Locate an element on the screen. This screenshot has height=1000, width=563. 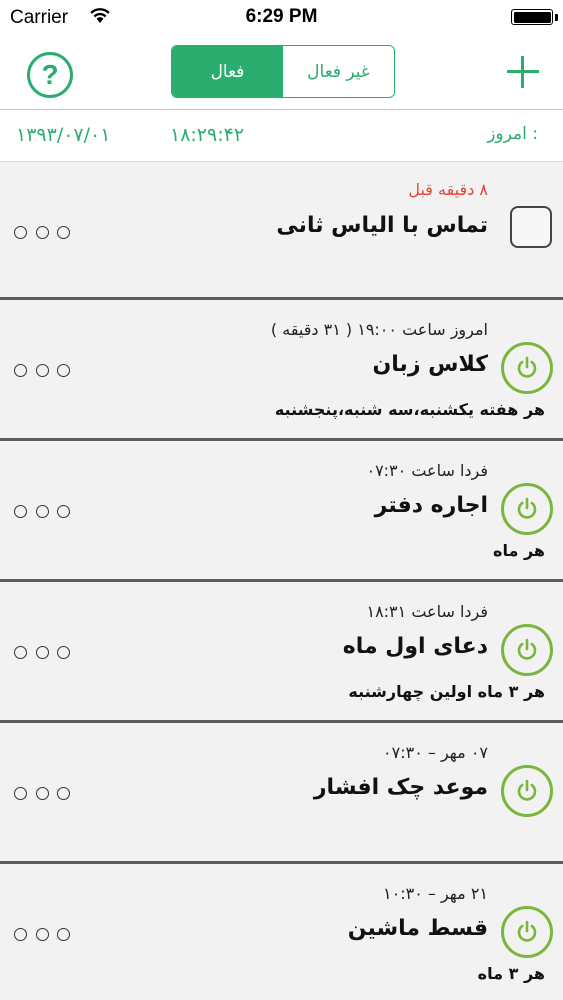
today-bar: ۱۳۹۳/۰۷/۰۱ ۱۸:۲۹:۴۲ امروز : is located at coordinates (281, 136).